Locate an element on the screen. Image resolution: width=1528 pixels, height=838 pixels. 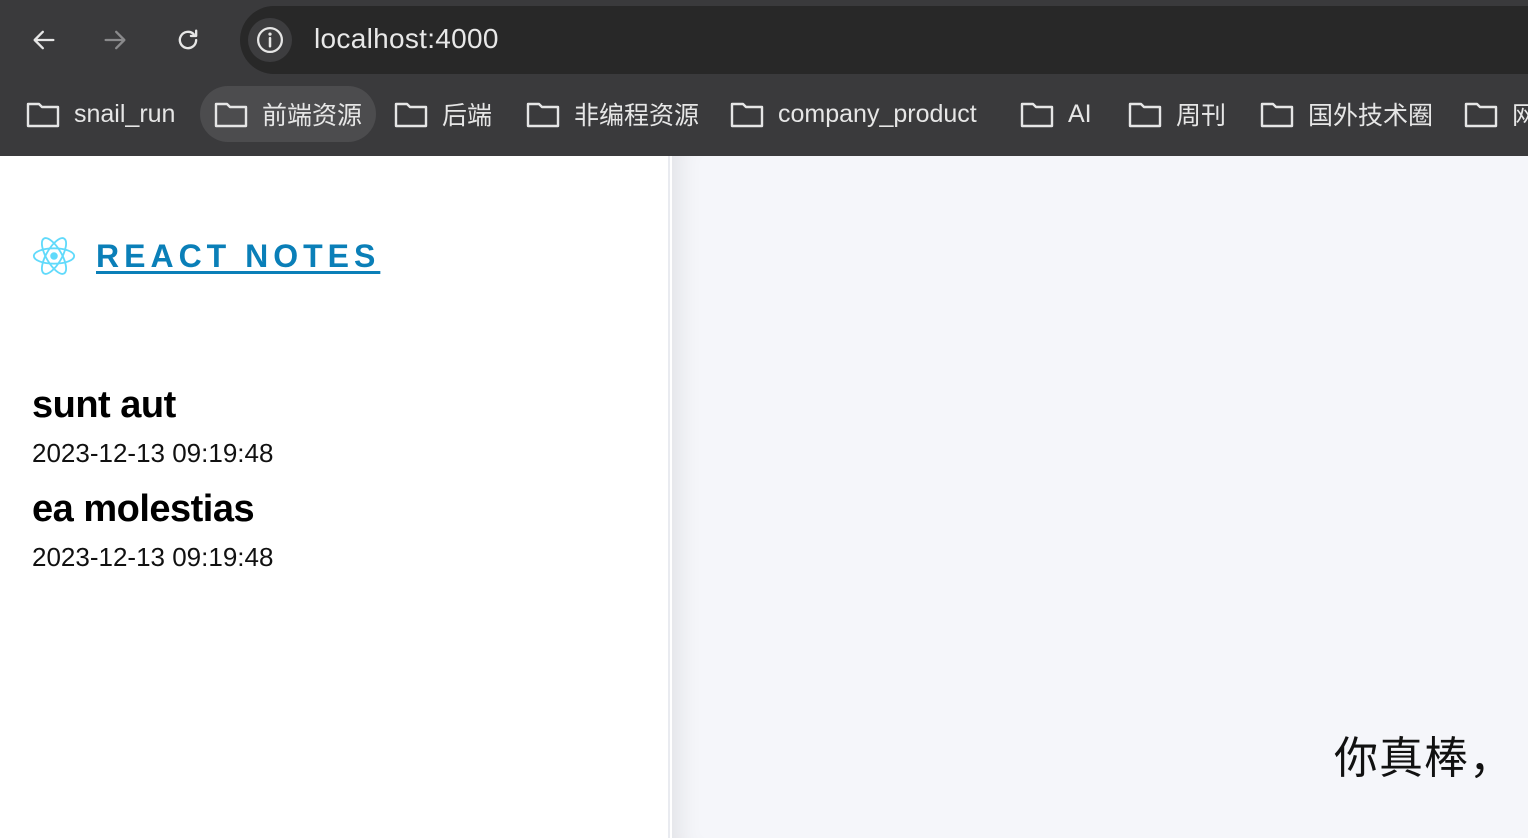
browser-toolbar: localhost:4000 is located at coordinates (764, 40).